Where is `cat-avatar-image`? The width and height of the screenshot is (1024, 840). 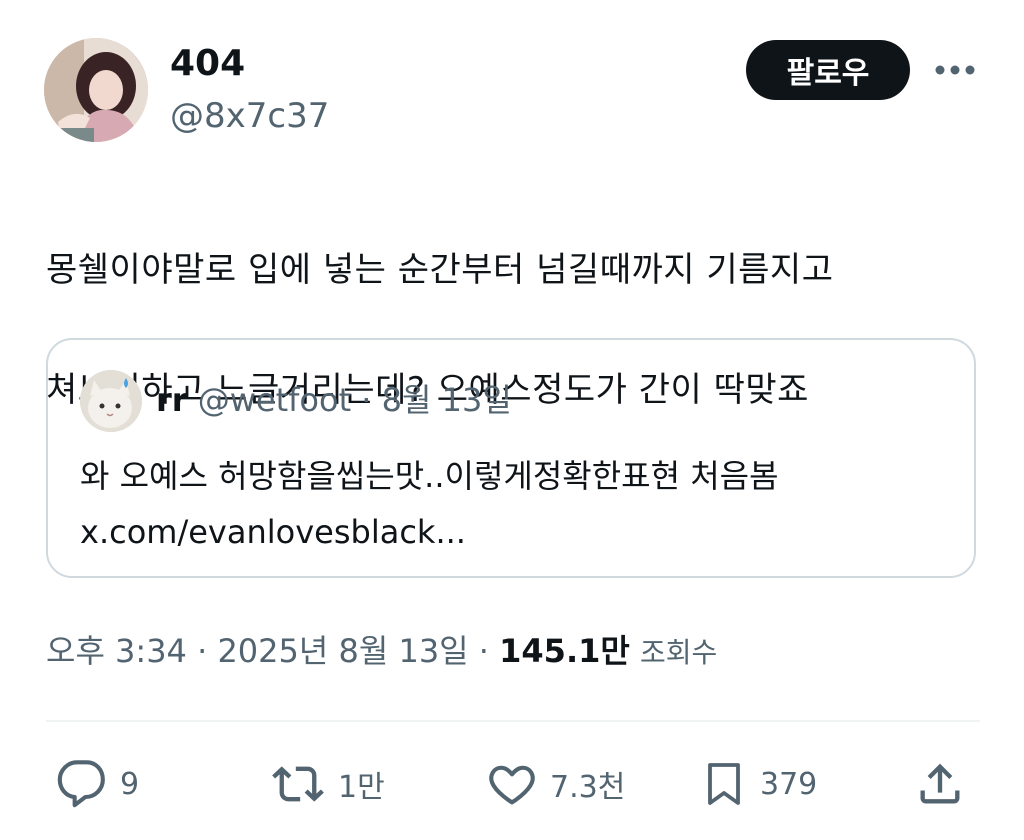 cat-avatar-image is located at coordinates (111, 401).